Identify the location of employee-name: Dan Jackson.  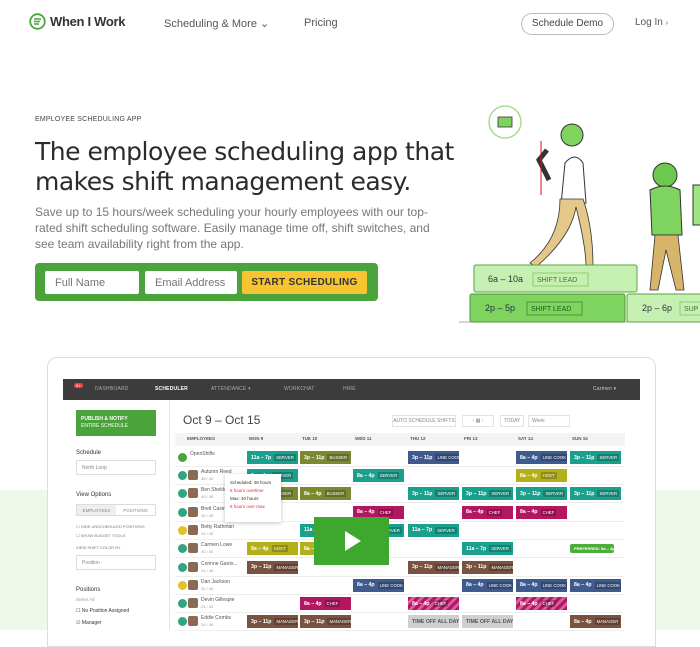
(215, 581).